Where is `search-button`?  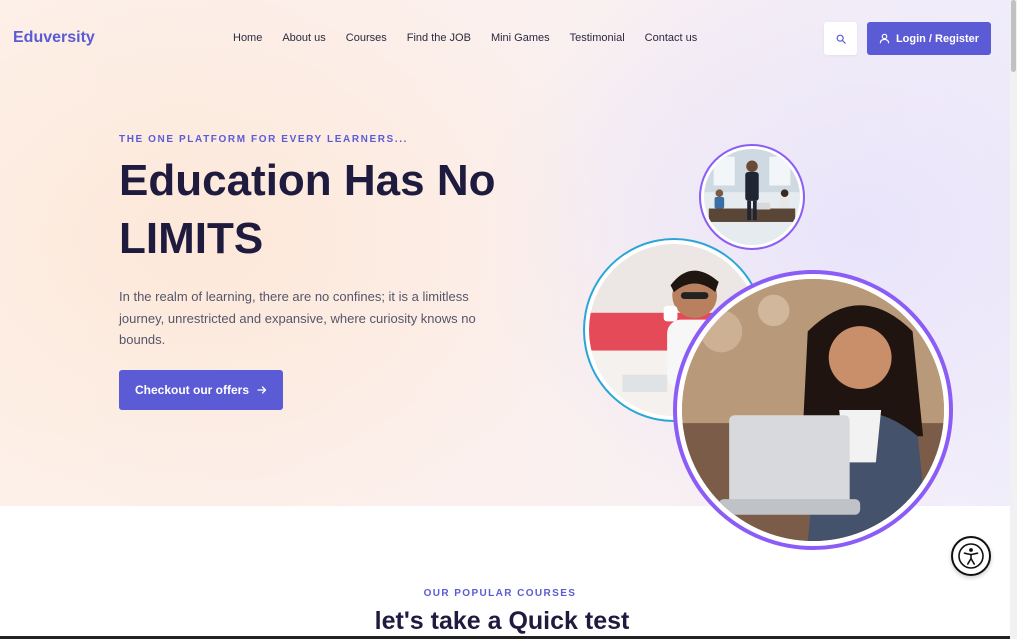
search-button is located at coordinates (840, 38).